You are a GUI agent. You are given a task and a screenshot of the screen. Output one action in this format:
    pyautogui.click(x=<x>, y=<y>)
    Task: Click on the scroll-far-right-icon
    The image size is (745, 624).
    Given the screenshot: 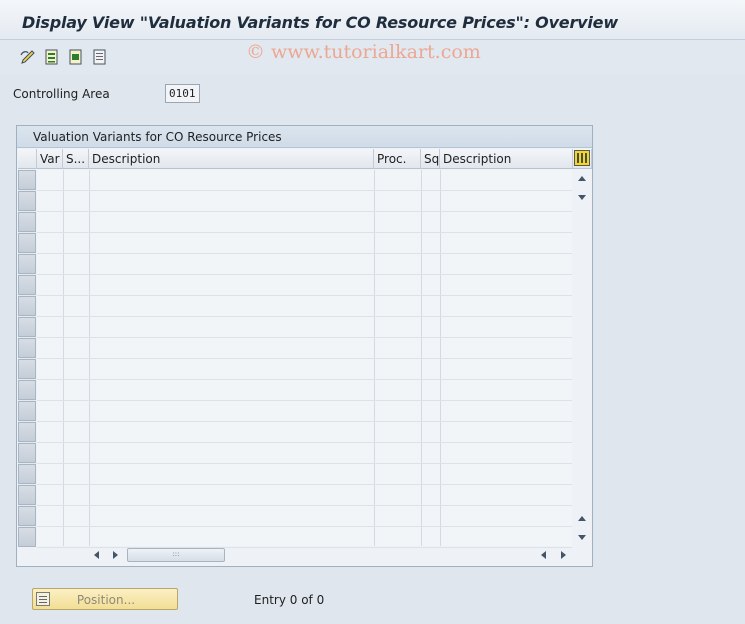 What is the action you would take?
    pyautogui.click(x=563, y=555)
    